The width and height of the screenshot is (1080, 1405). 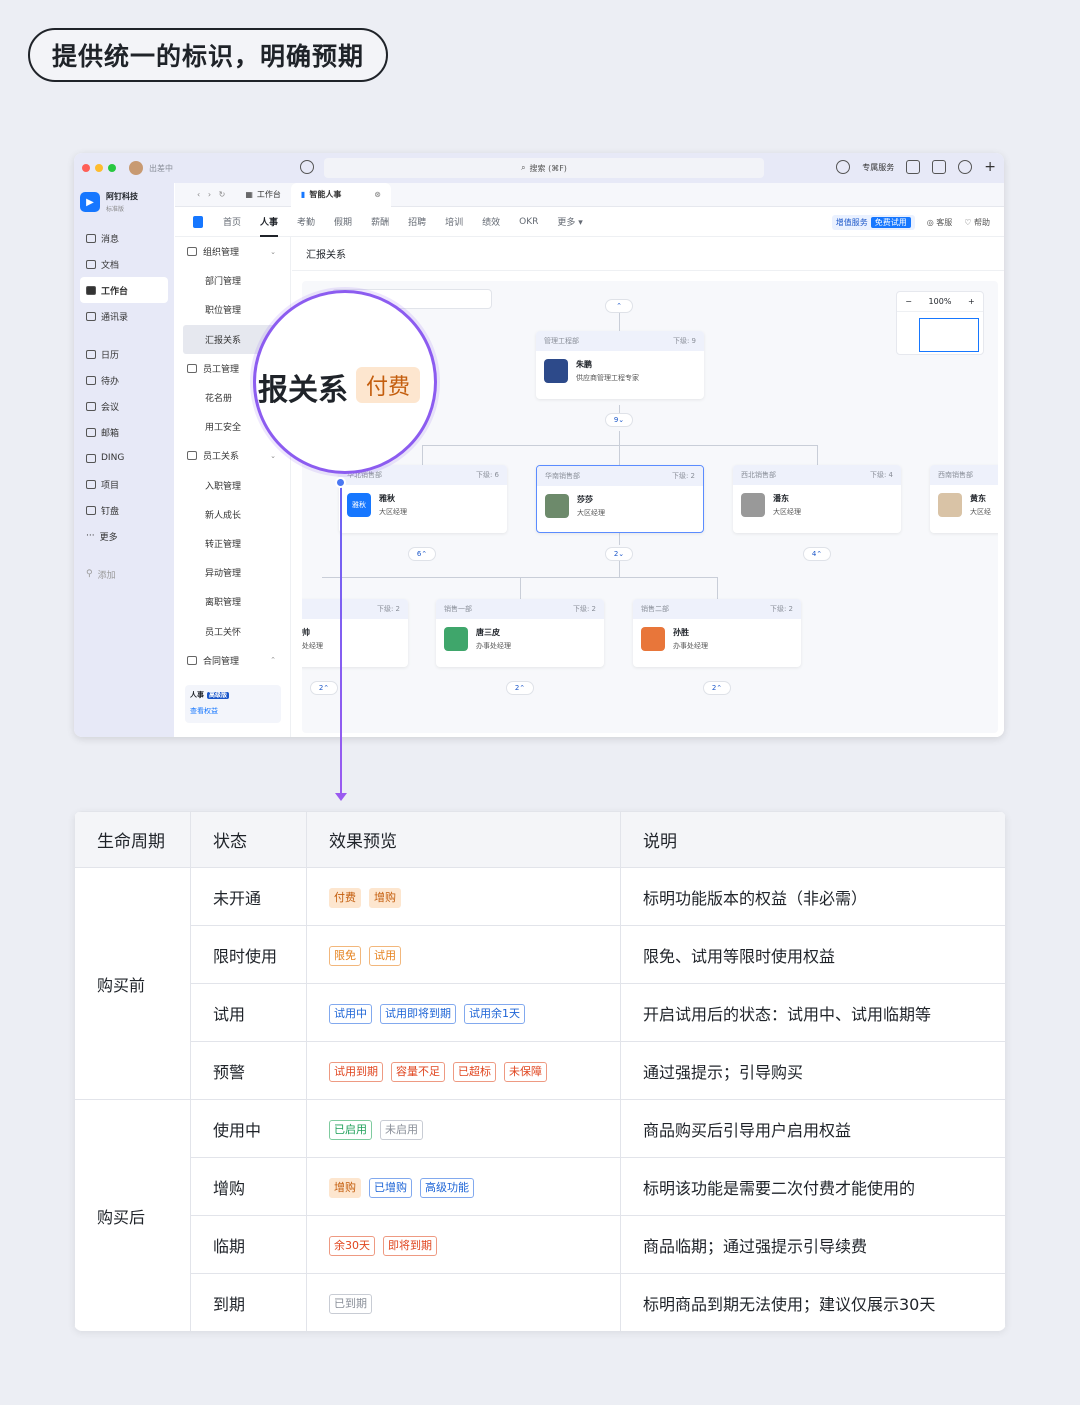 I want to click on menu-personnel: 人事, so click(x=269, y=226).